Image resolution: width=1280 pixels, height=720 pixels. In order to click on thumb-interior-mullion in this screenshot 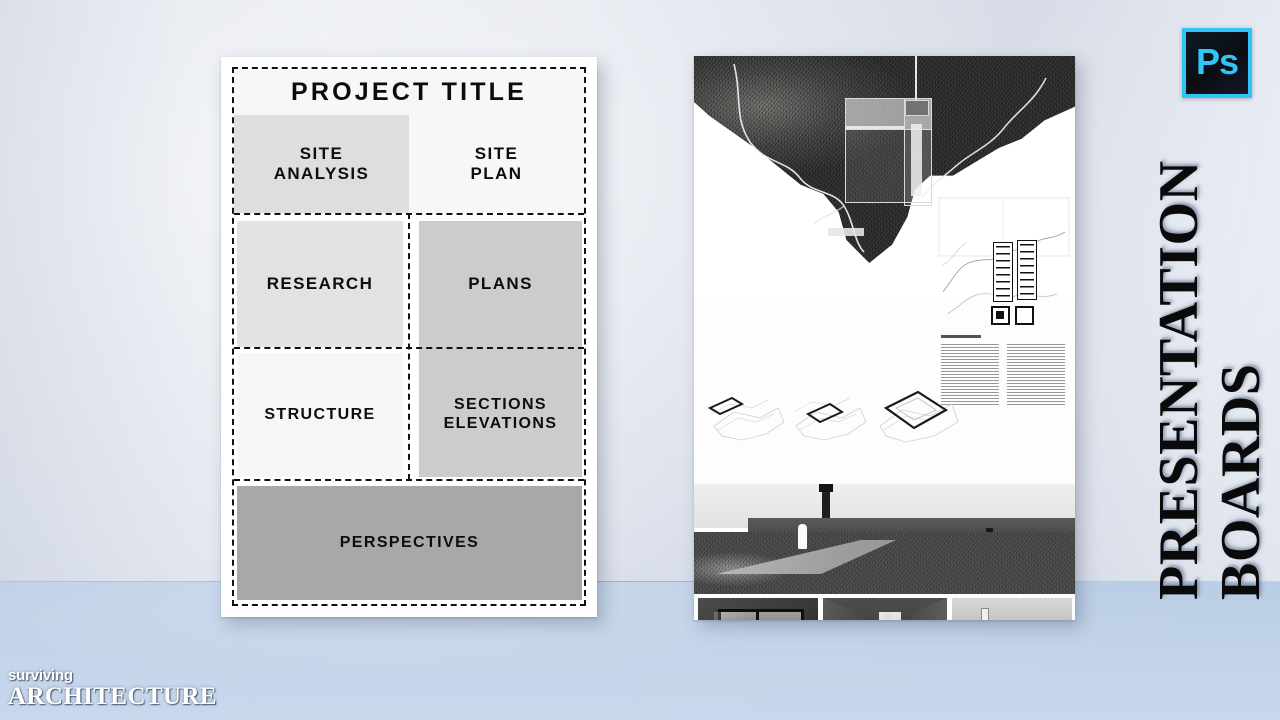, I will do `click(757, 614)`.